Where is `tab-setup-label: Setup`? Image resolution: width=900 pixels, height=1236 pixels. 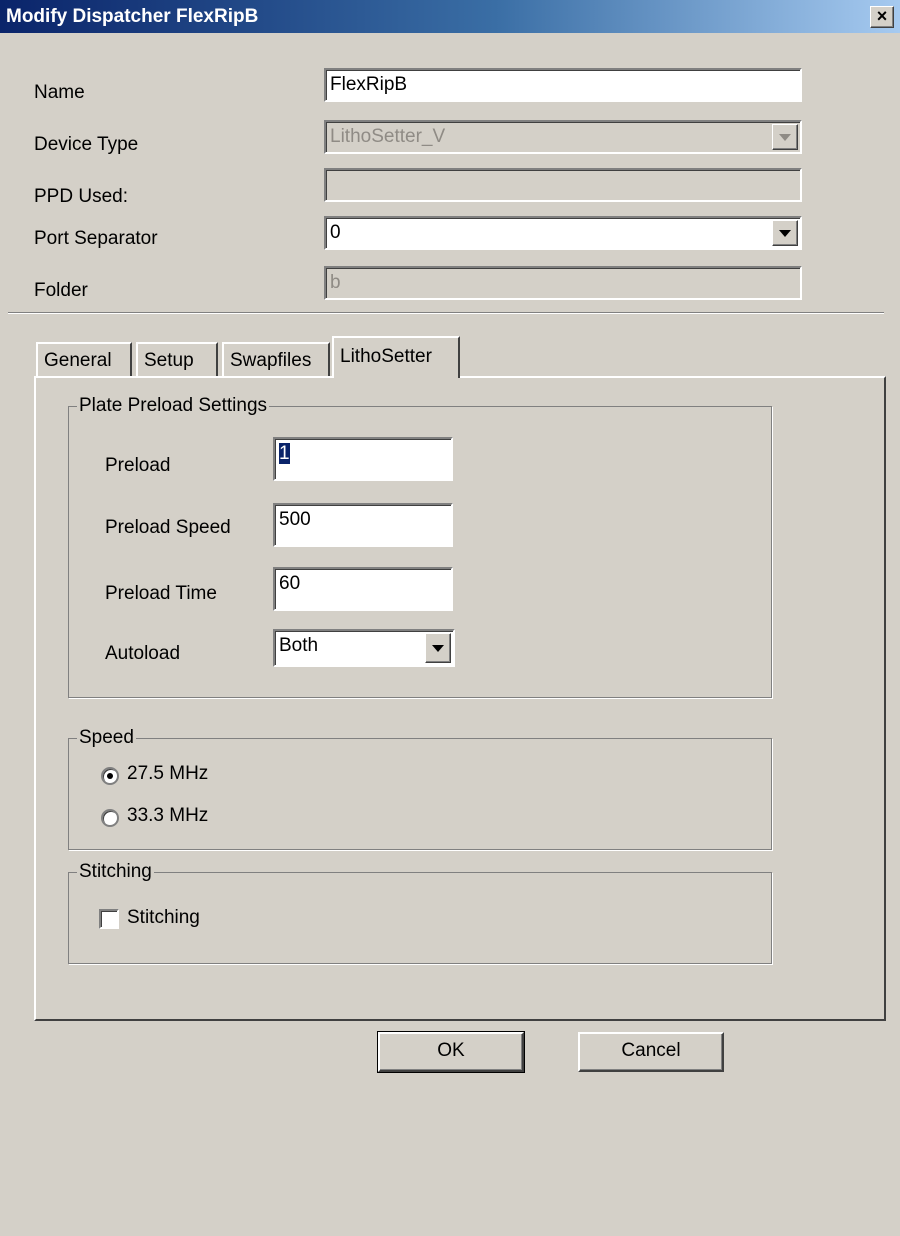 tab-setup-label: Setup is located at coordinates (169, 360).